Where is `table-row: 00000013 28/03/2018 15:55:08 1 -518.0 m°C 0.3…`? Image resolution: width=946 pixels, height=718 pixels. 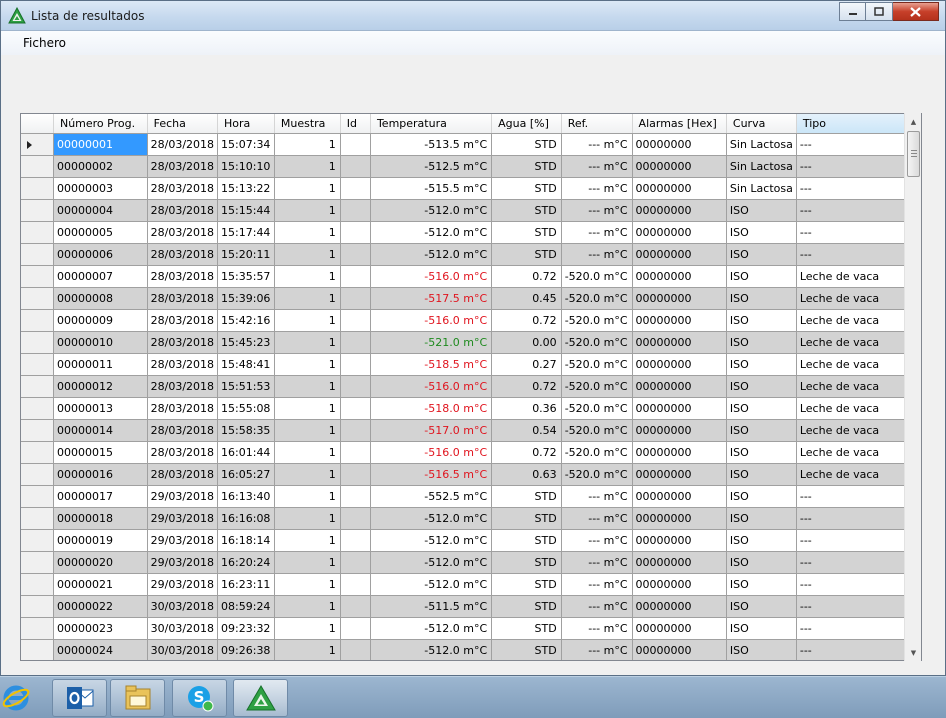 table-row: 00000013 28/03/2018 15:55:08 1 -518.0 m°C 0.3… is located at coordinates (471, 408).